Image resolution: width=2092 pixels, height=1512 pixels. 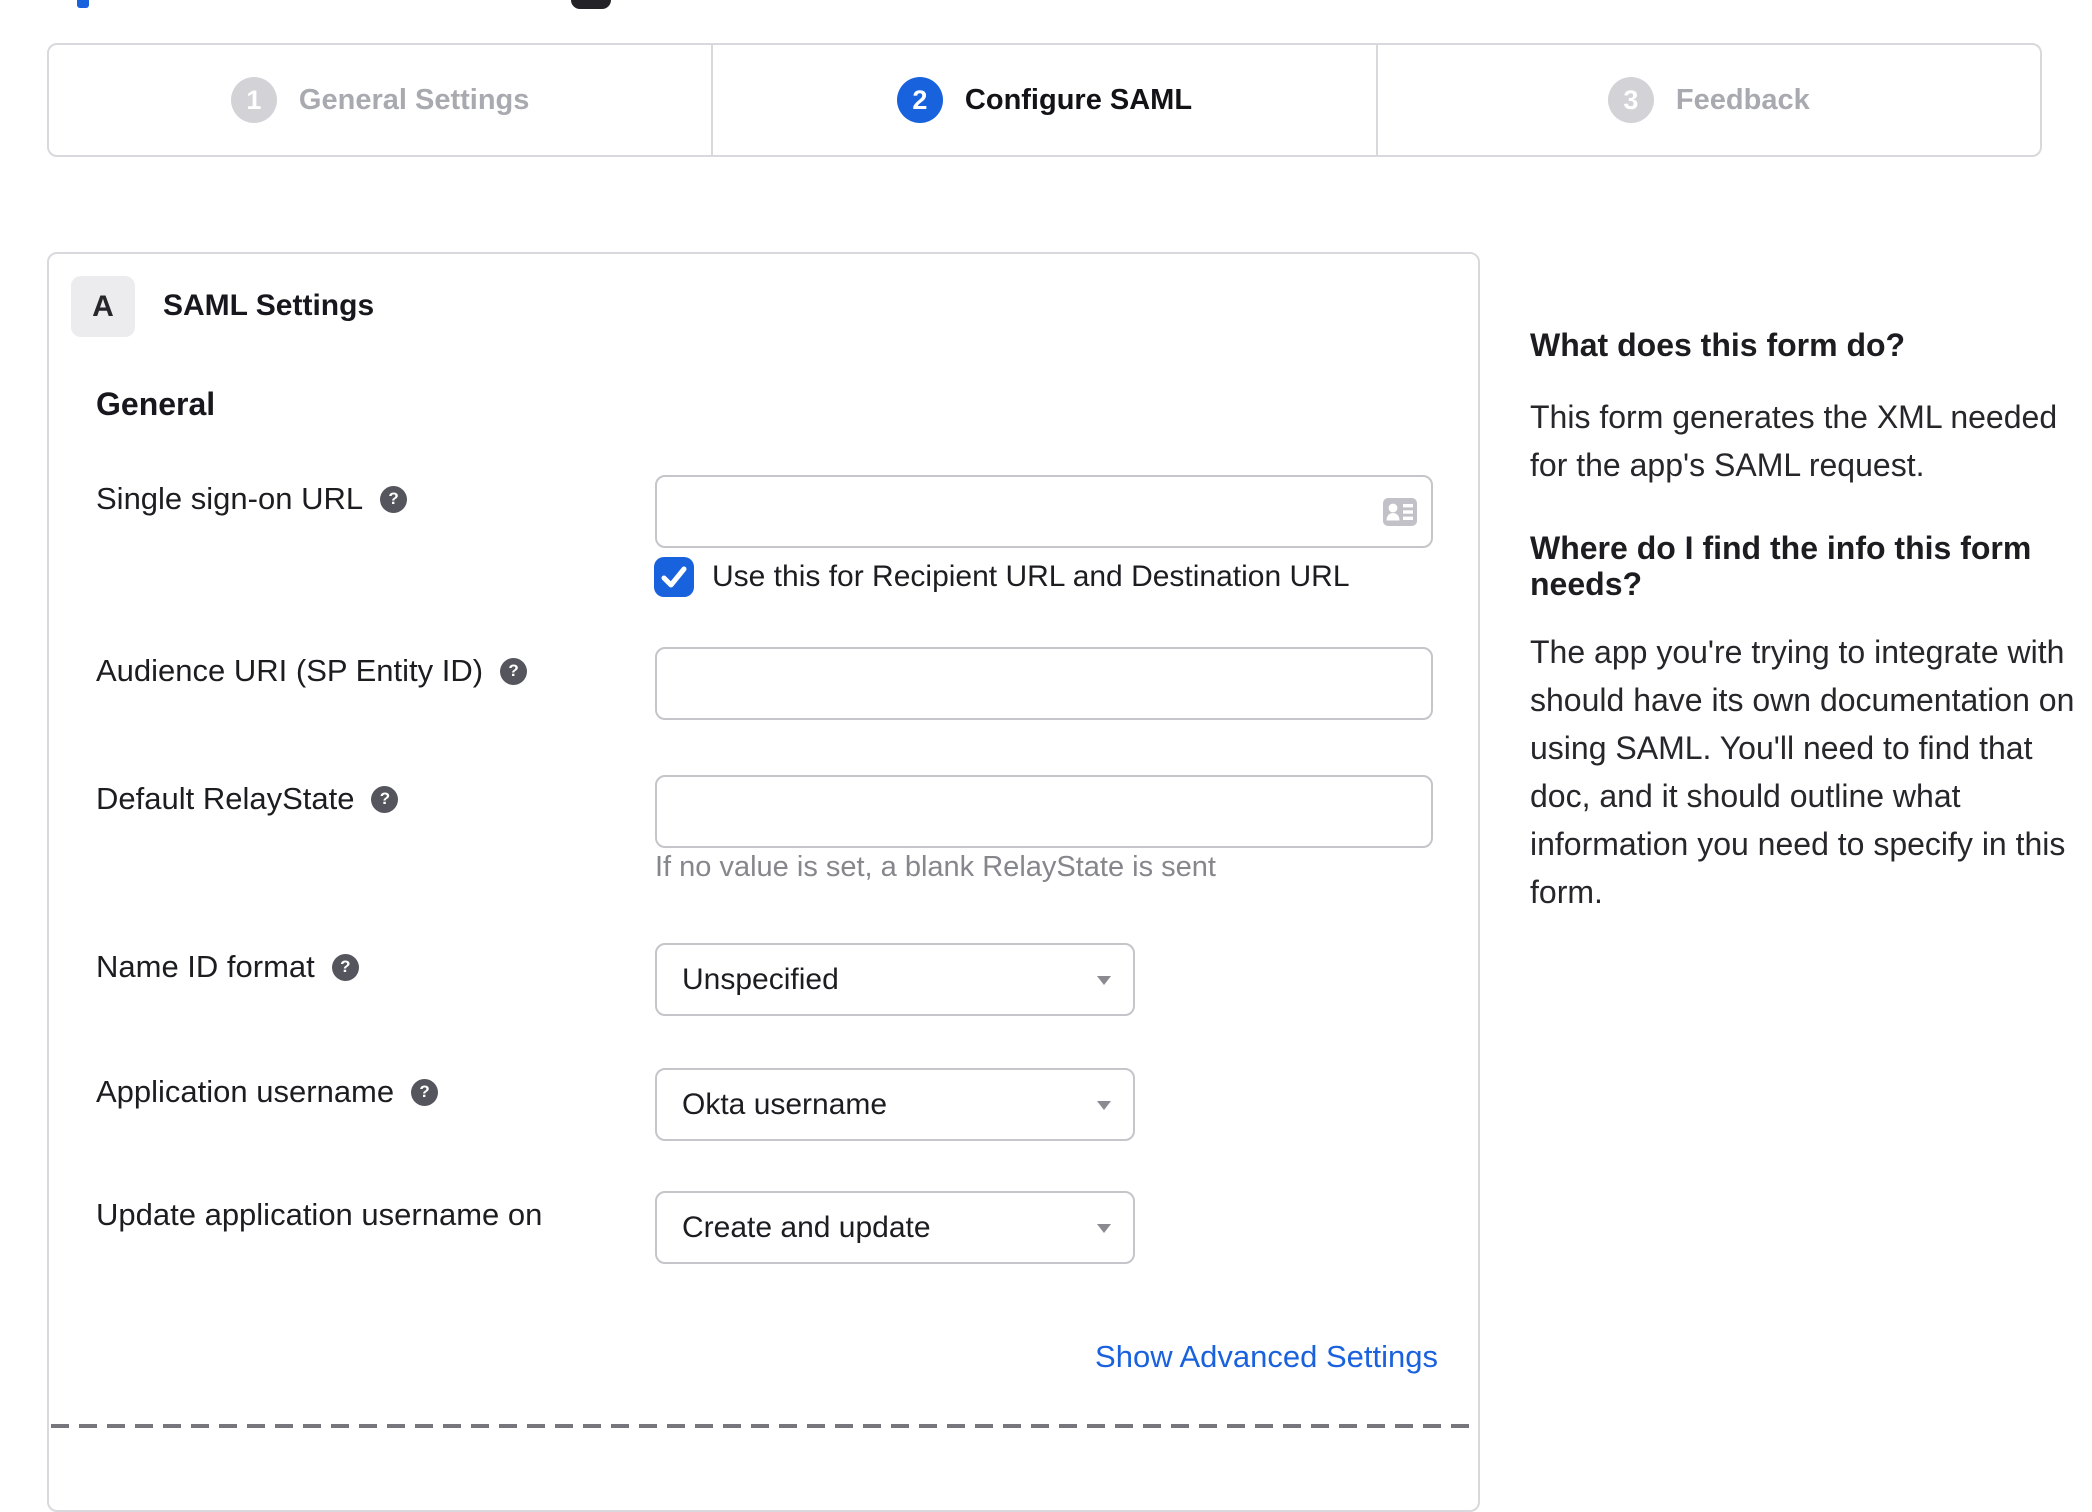 I want to click on contact-card-icon, so click(x=1400, y=514).